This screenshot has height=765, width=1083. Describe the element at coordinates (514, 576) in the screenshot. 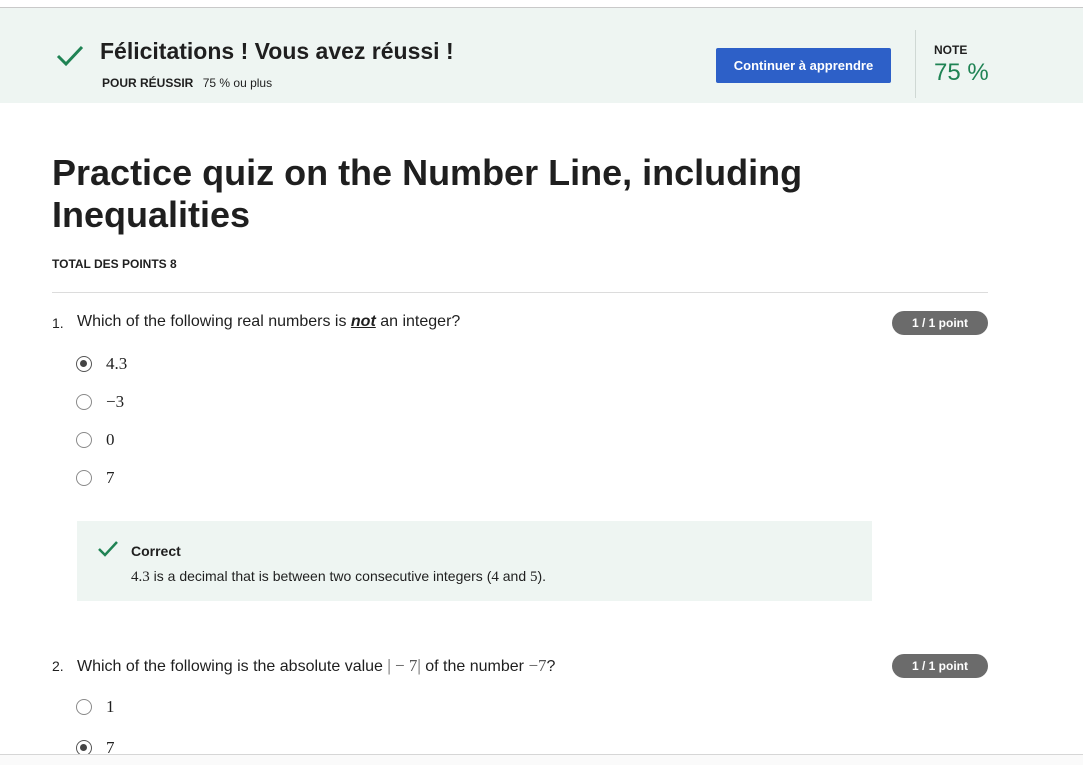

I see `feedback-text-part: and` at that location.